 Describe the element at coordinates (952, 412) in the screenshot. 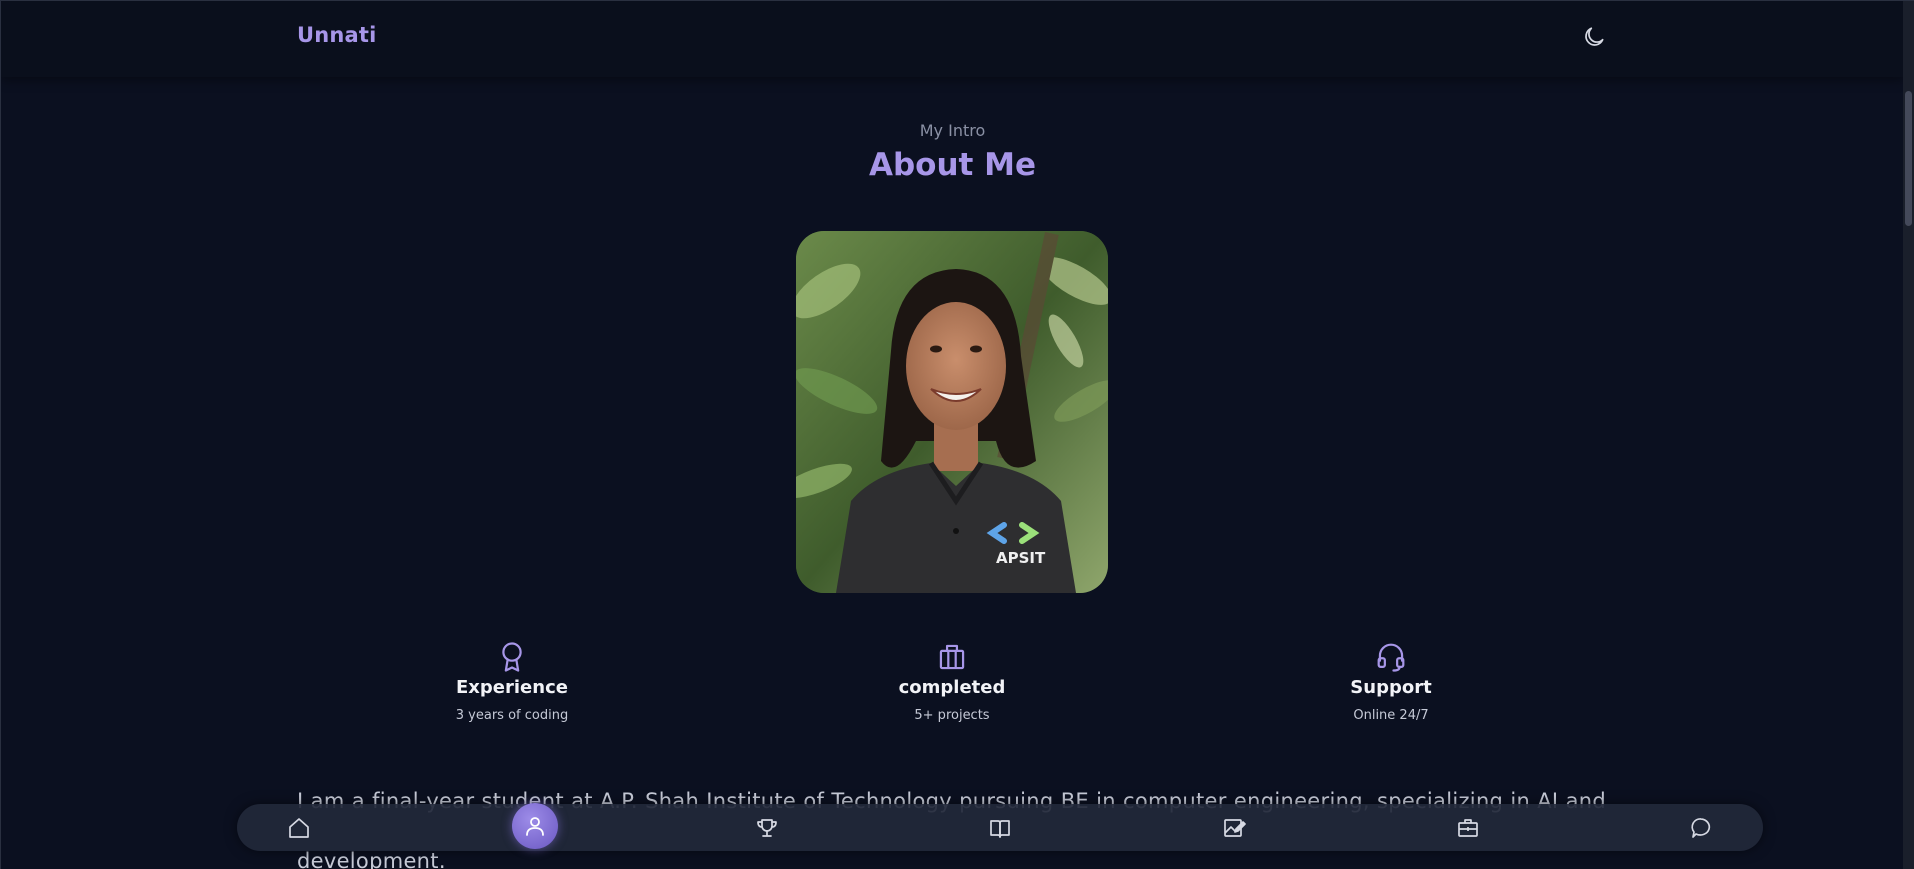

I see `profile-photo: APSIT` at that location.